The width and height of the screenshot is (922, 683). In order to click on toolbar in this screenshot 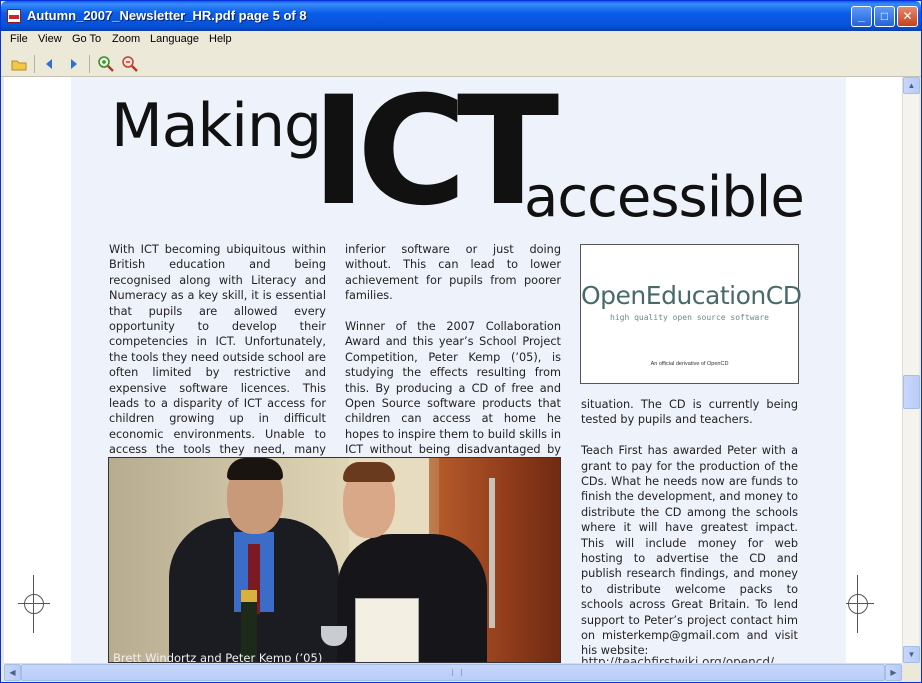, I will do `click(461, 64)`.